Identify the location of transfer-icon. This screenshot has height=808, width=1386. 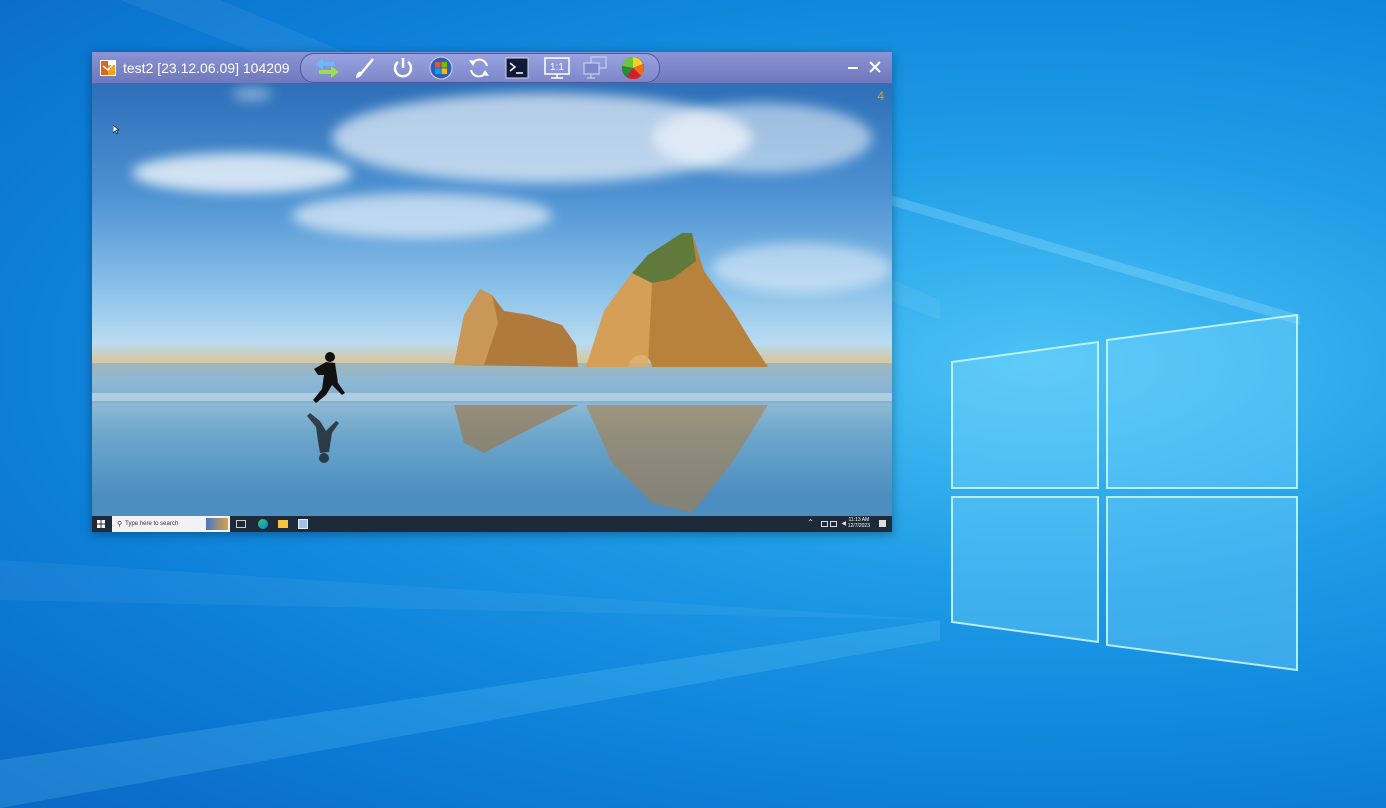
(327, 68).